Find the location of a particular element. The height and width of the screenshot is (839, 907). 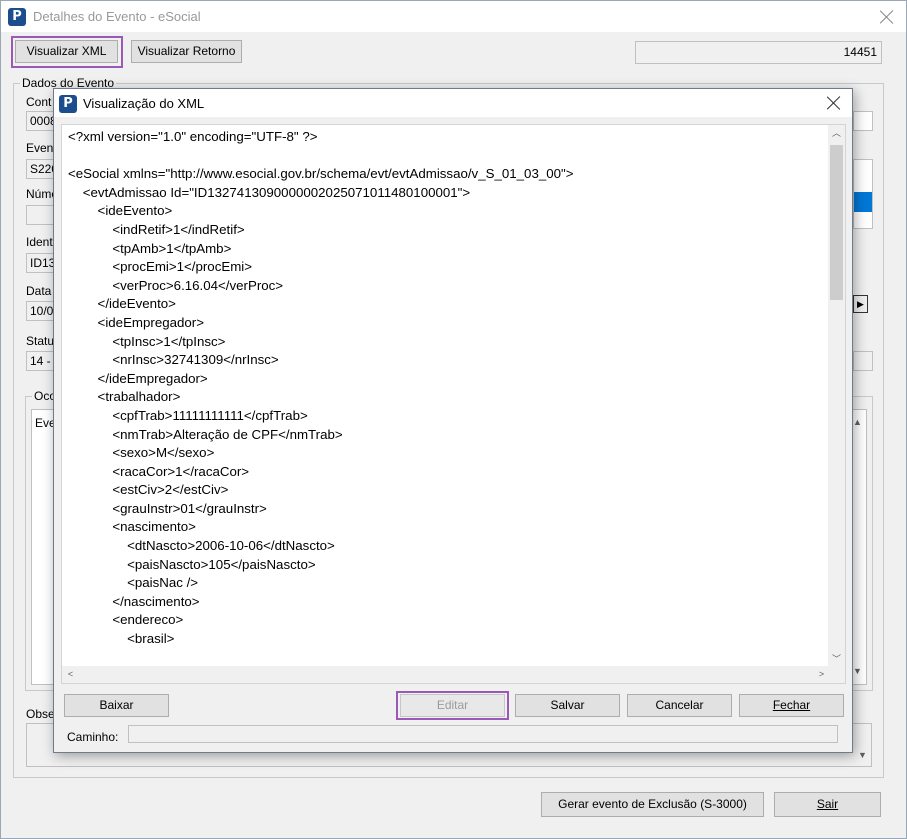

fechar-button-label: Fechar is located at coordinates (791, 705).